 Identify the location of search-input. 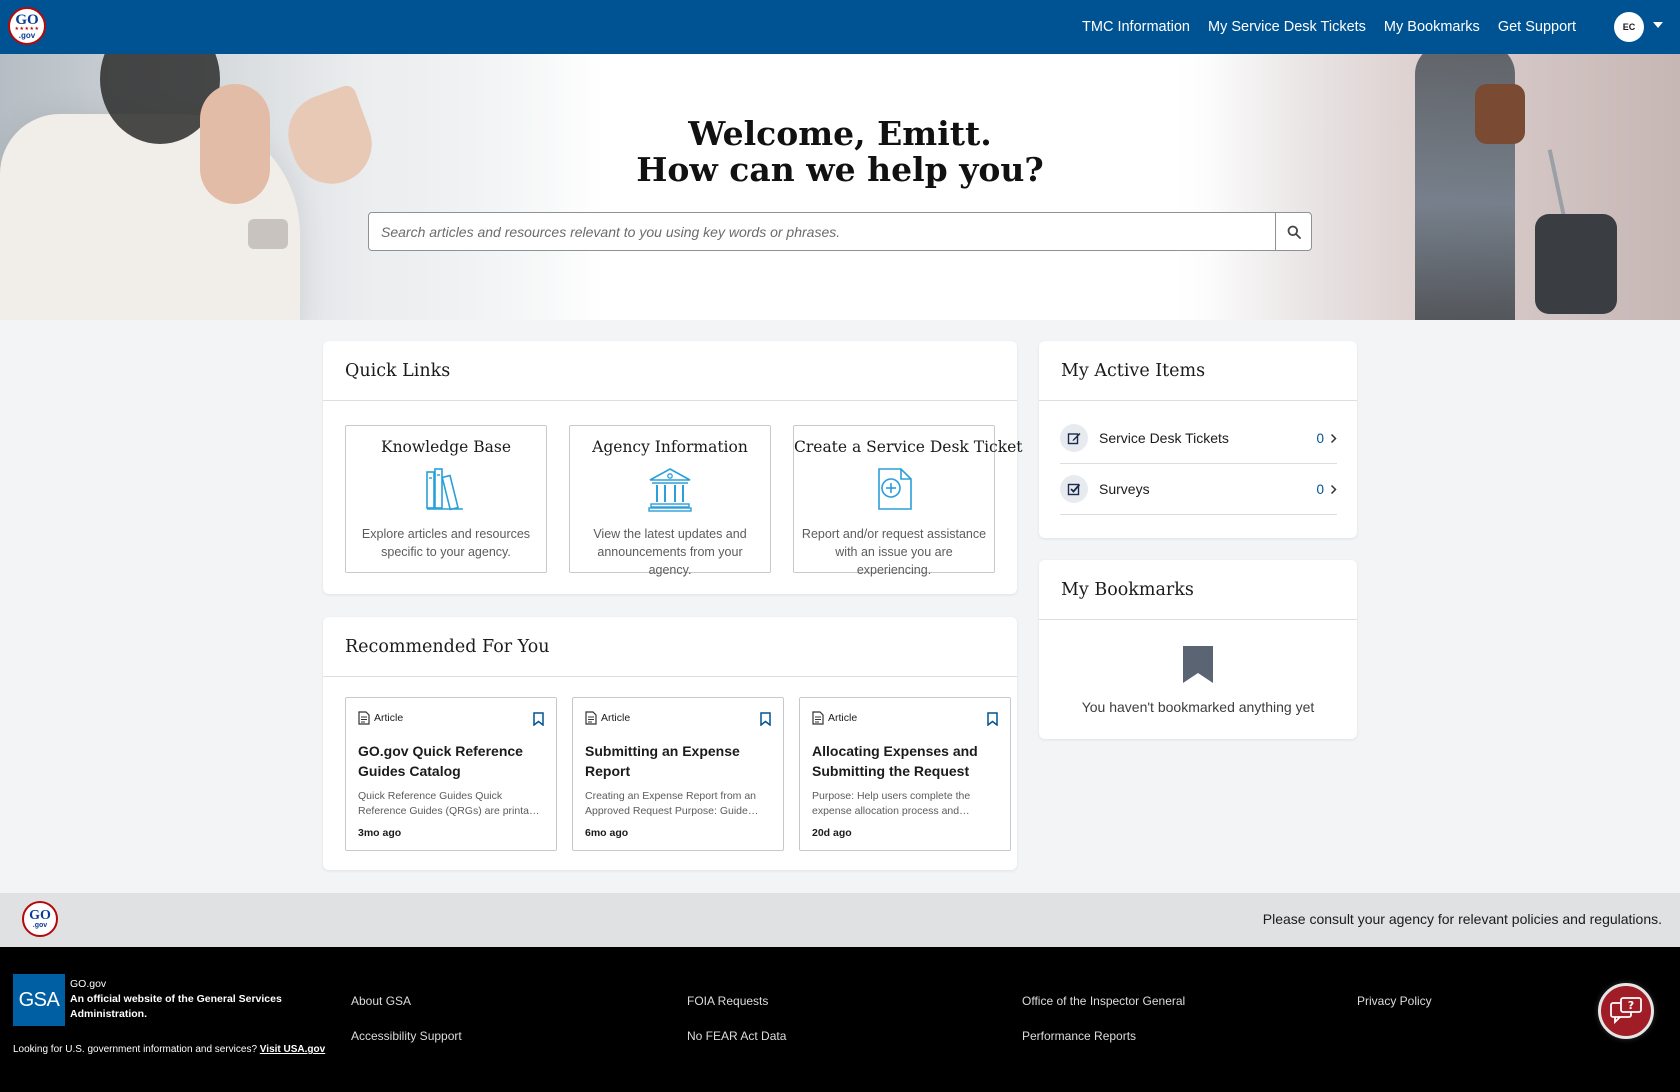
(822, 231).